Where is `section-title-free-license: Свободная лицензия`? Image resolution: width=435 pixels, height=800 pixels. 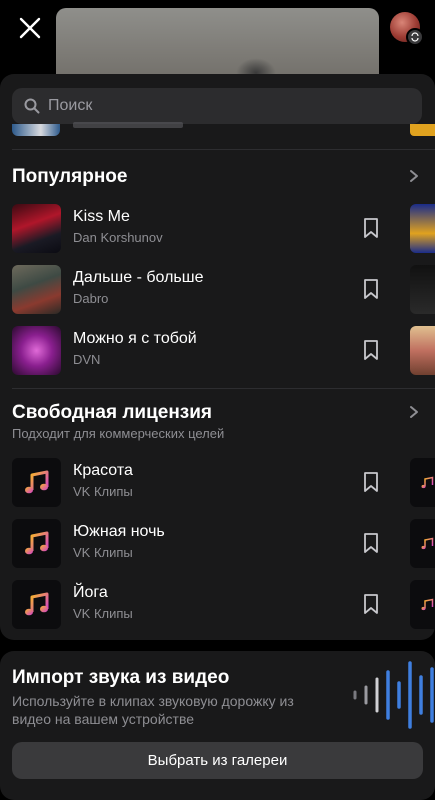 section-title-free-license: Свободная лицензия is located at coordinates (112, 413).